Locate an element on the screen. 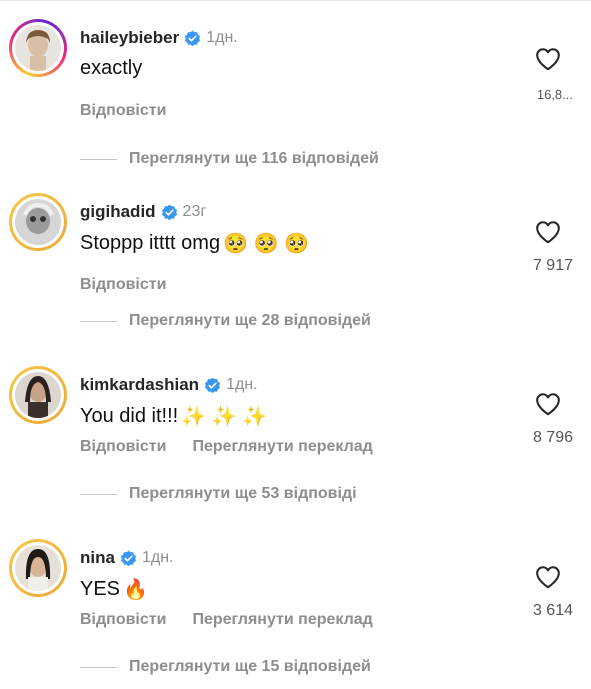 This screenshot has width=591, height=689. top-divider is located at coordinates (295, 0).